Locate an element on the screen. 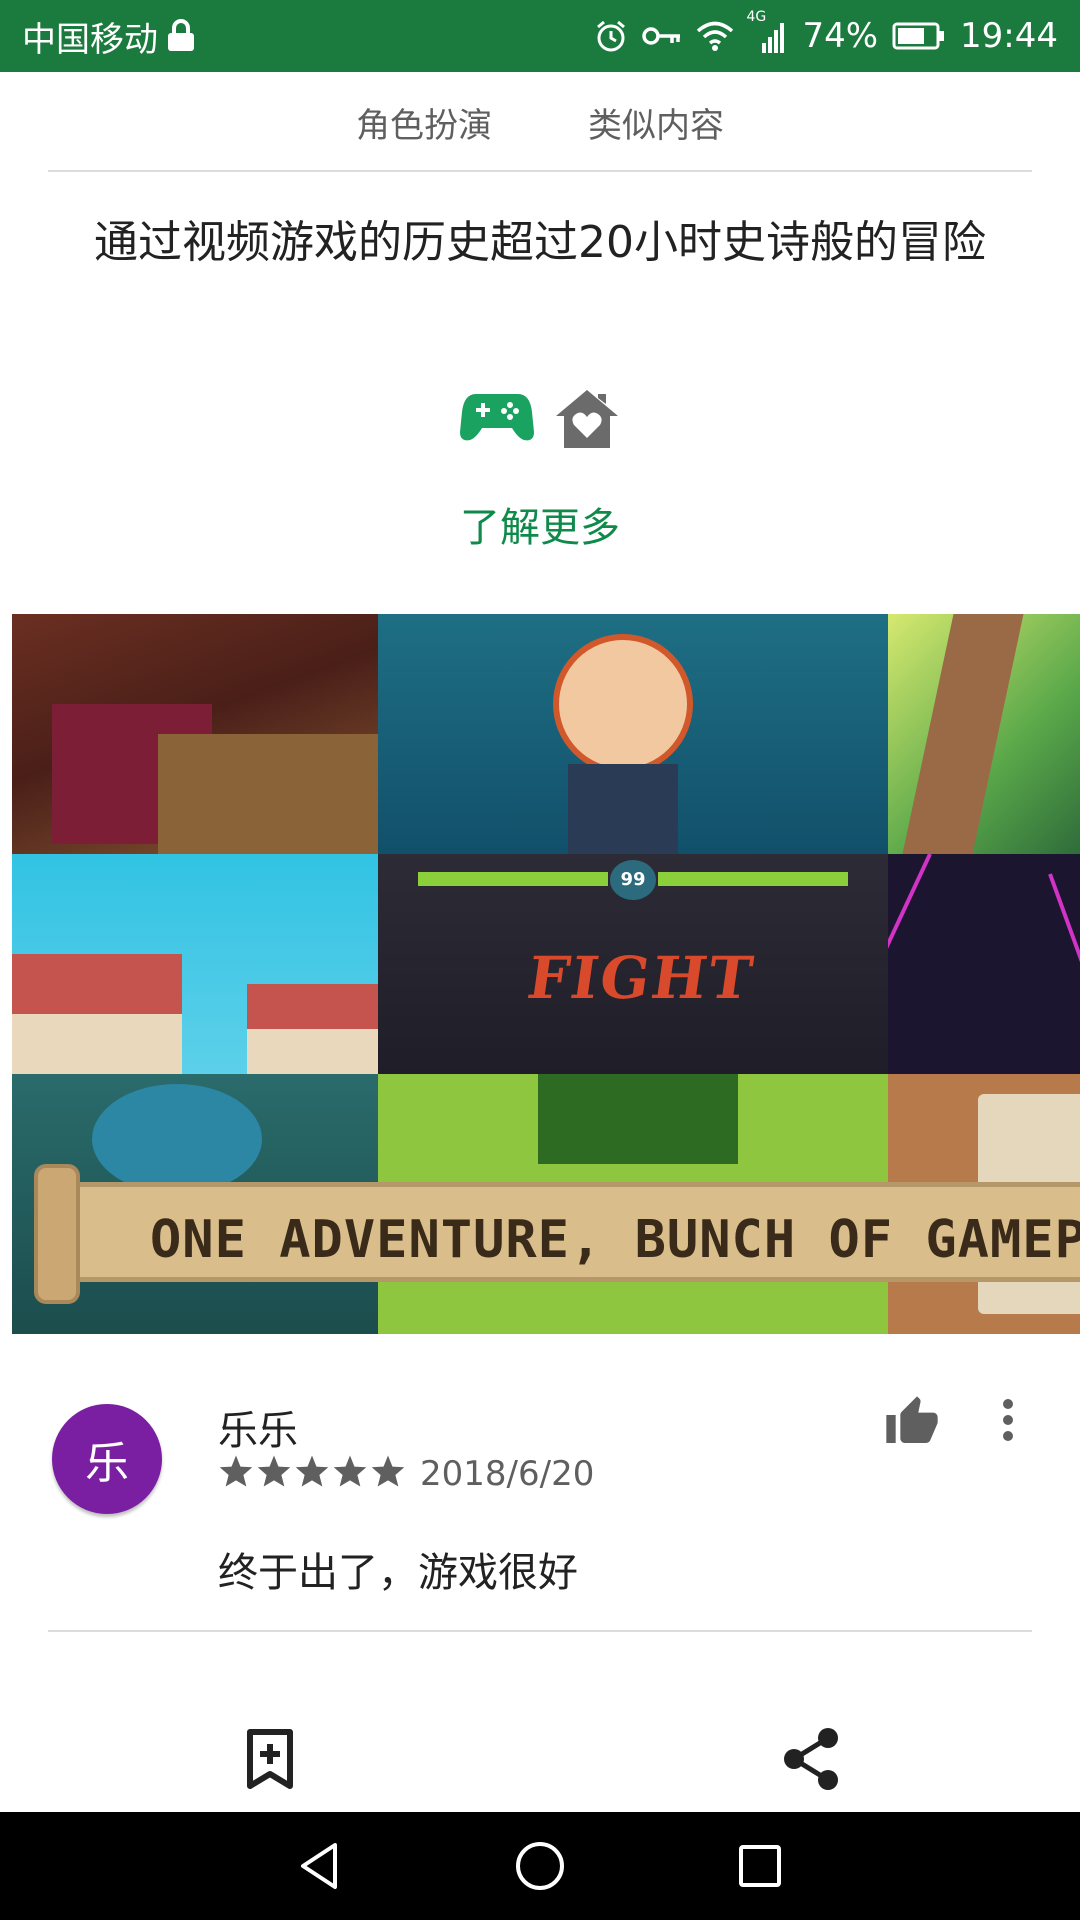 This screenshot has width=1080, height=1920. nav-back-button is located at coordinates (320, 1866).